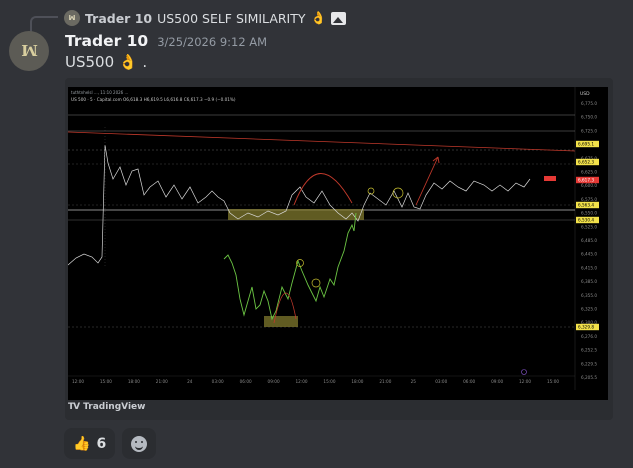  I want to click on reaction-thumbs-up: 👍 6, so click(90, 443).